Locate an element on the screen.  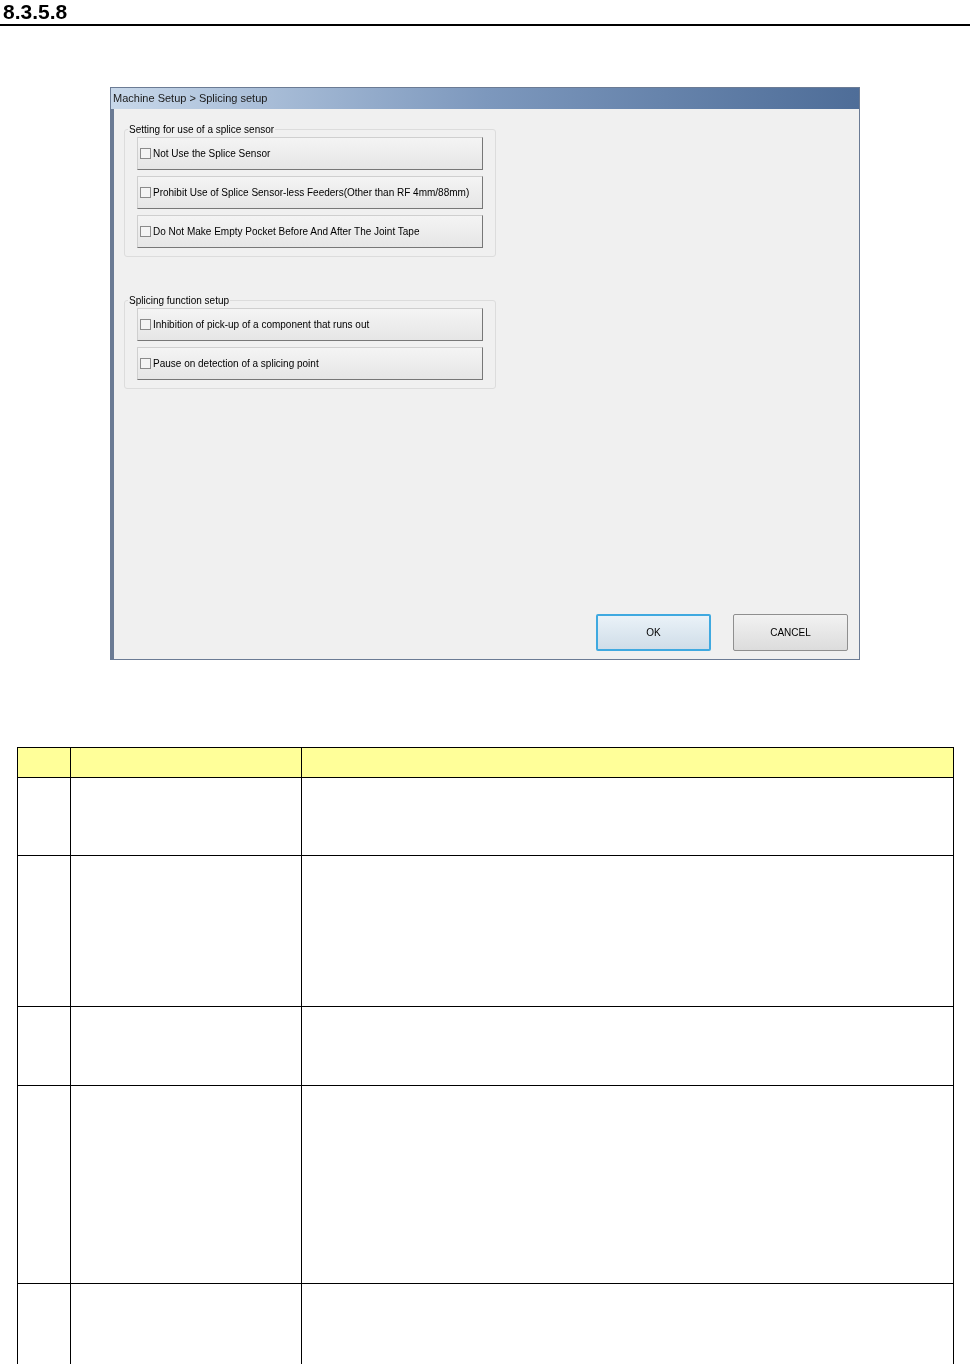
option-button: Not Use the Splice Sensor is located at coordinates (310, 153).